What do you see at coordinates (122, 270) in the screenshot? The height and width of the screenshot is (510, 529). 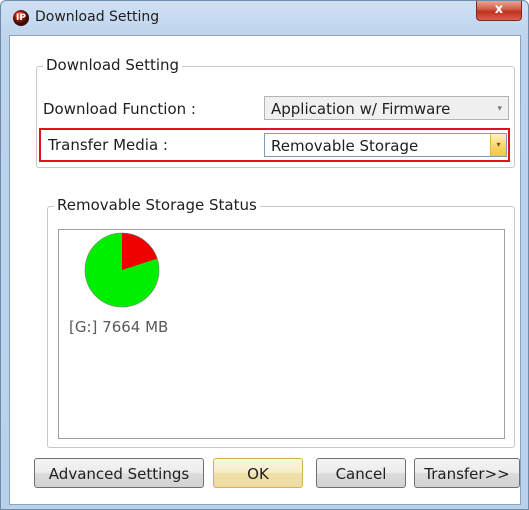 I see `storage-pie-chart` at bounding box center [122, 270].